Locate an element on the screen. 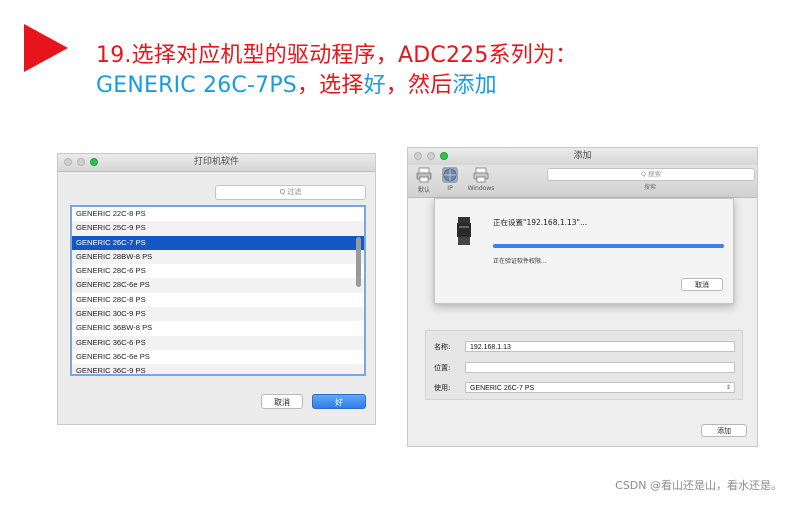 The image size is (794, 505). default-label: 默认 is located at coordinates (423, 190).